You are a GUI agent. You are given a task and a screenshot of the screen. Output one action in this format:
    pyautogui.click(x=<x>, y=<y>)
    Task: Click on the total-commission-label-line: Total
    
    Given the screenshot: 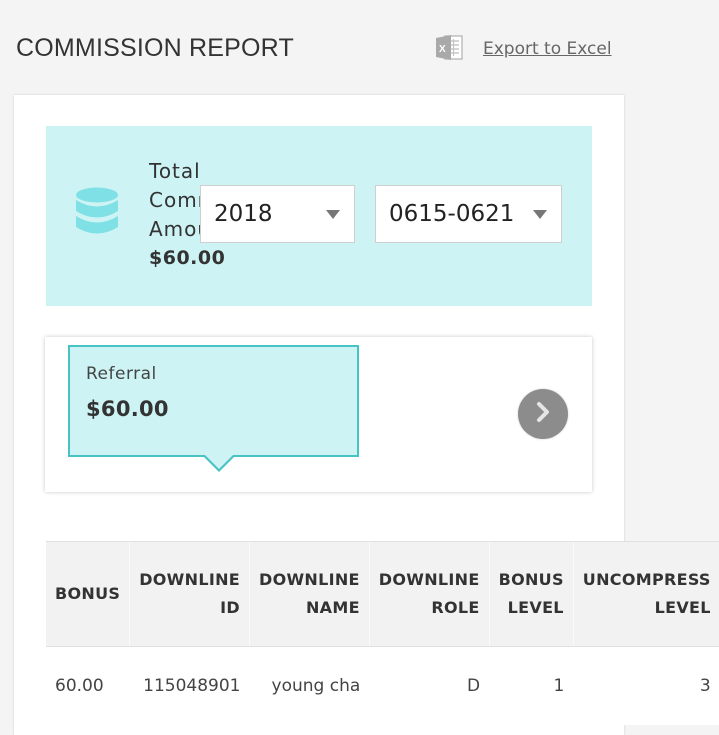 What is the action you would take?
    pyautogui.click(x=175, y=171)
    